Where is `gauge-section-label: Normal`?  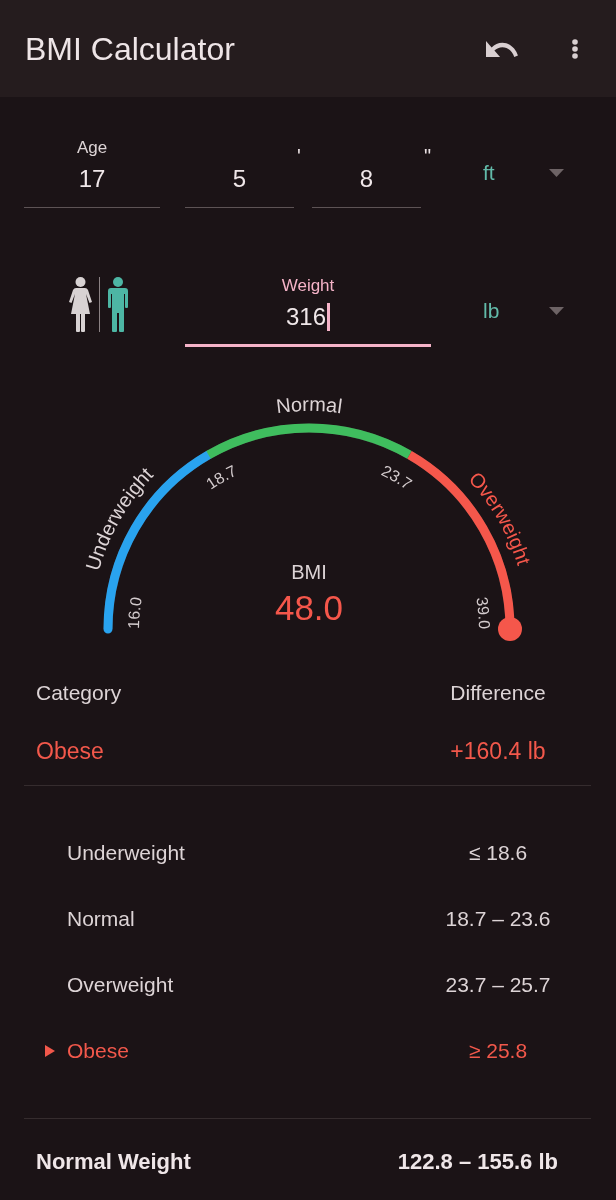
gauge-section-label: Normal is located at coordinates (309, 405).